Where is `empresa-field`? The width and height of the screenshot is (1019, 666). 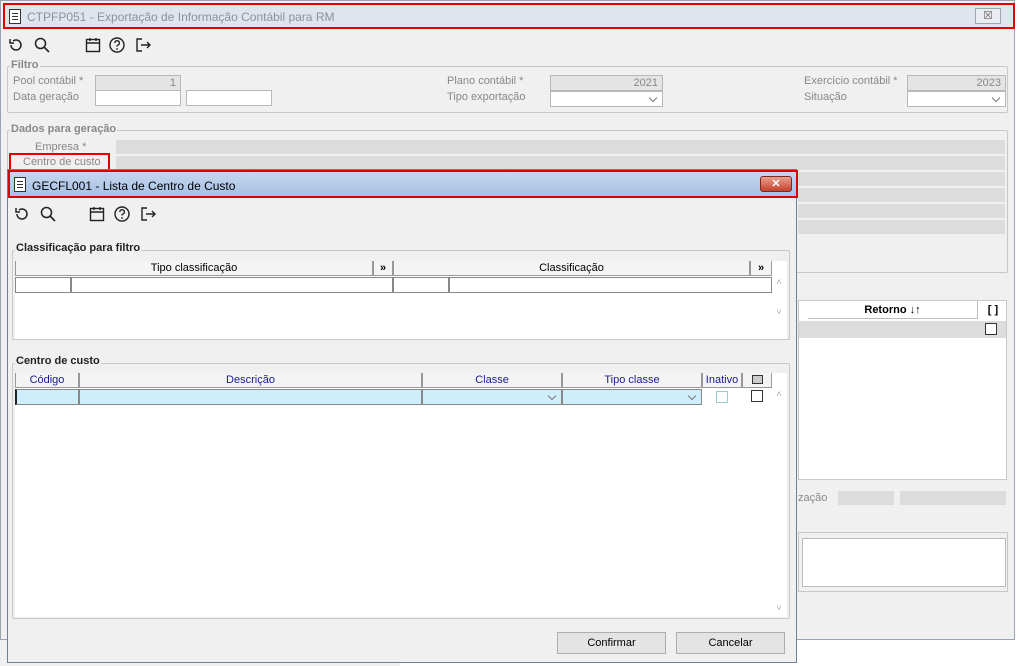
empresa-field is located at coordinates (560, 147).